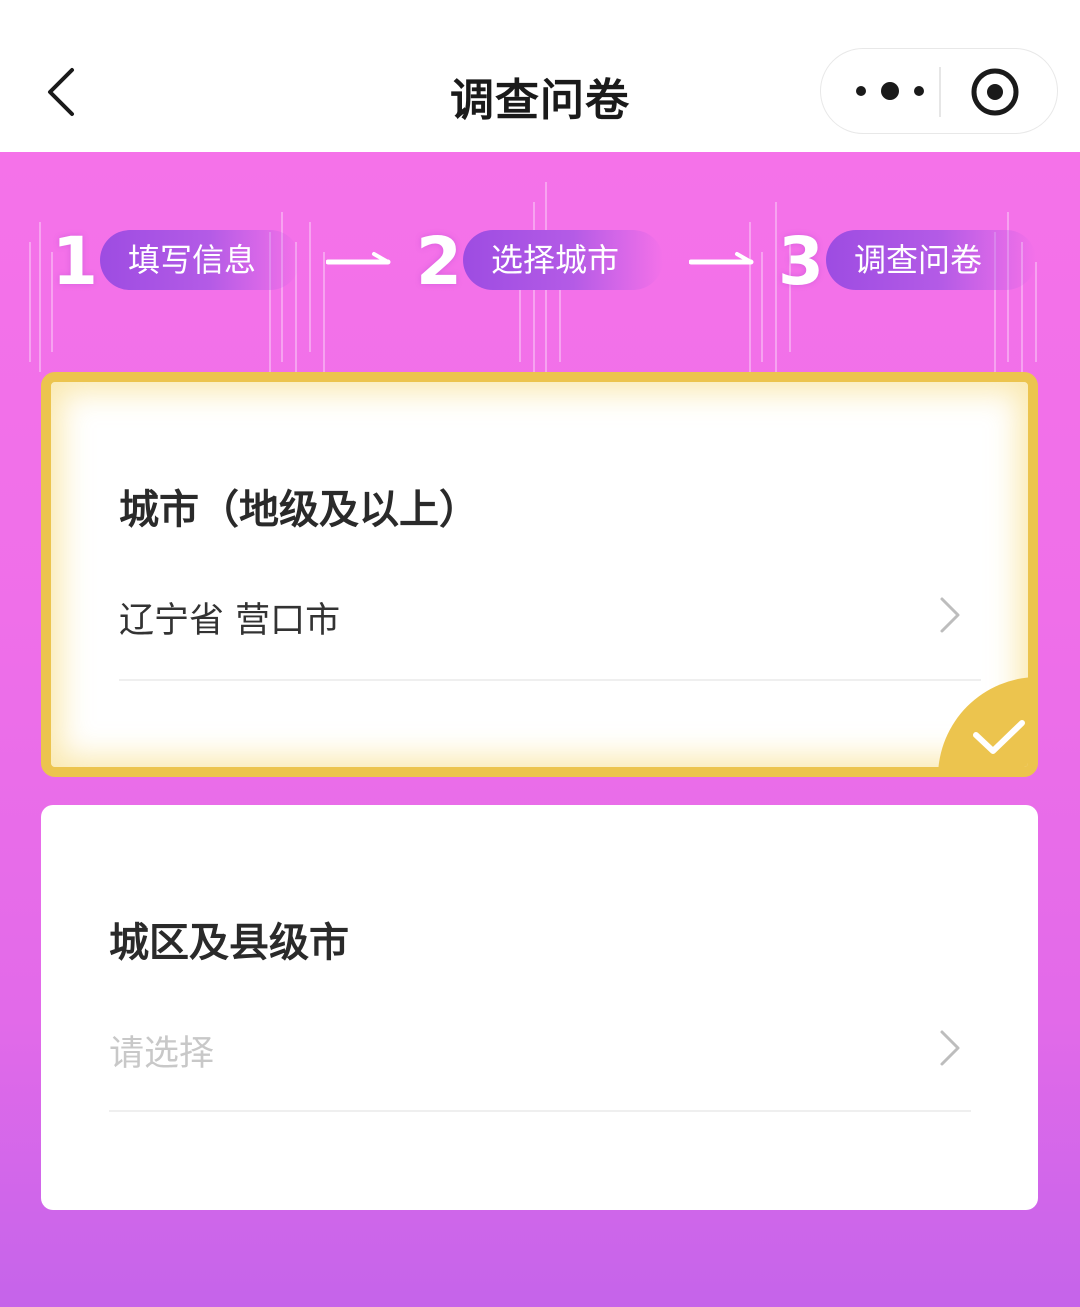 The image size is (1080, 1307). I want to click on step-1-number: 1, so click(75, 261).